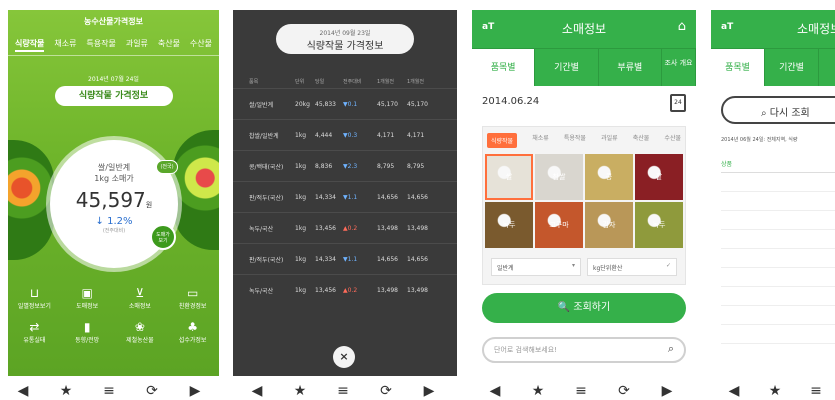 The width and height of the screenshot is (835, 400). I want to click on search-icon: ⌕, so click(671, 349).